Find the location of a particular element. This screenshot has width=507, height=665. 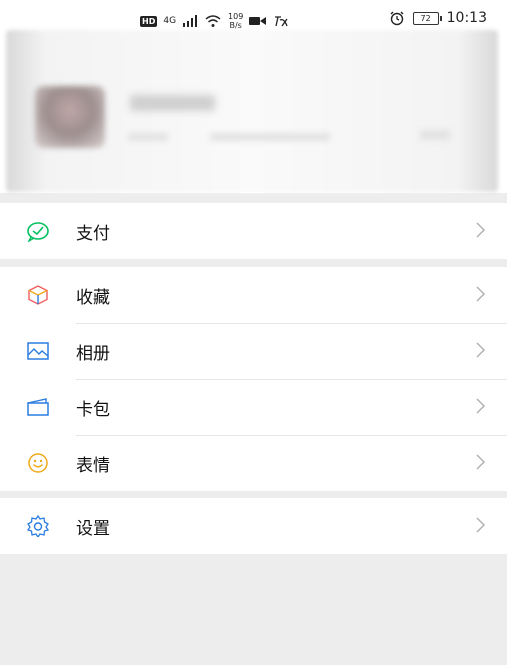

menu-item-pay: 支付 is located at coordinates (253, 231).